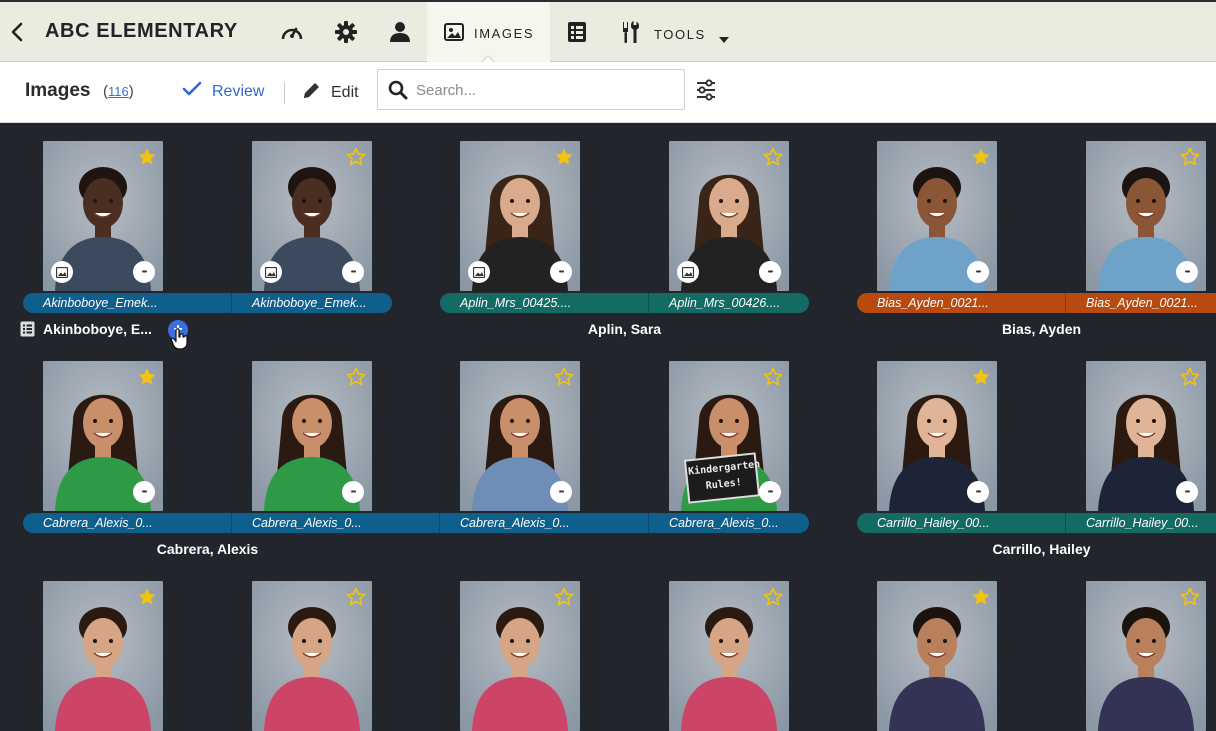  I want to click on search-input, so click(546, 90).